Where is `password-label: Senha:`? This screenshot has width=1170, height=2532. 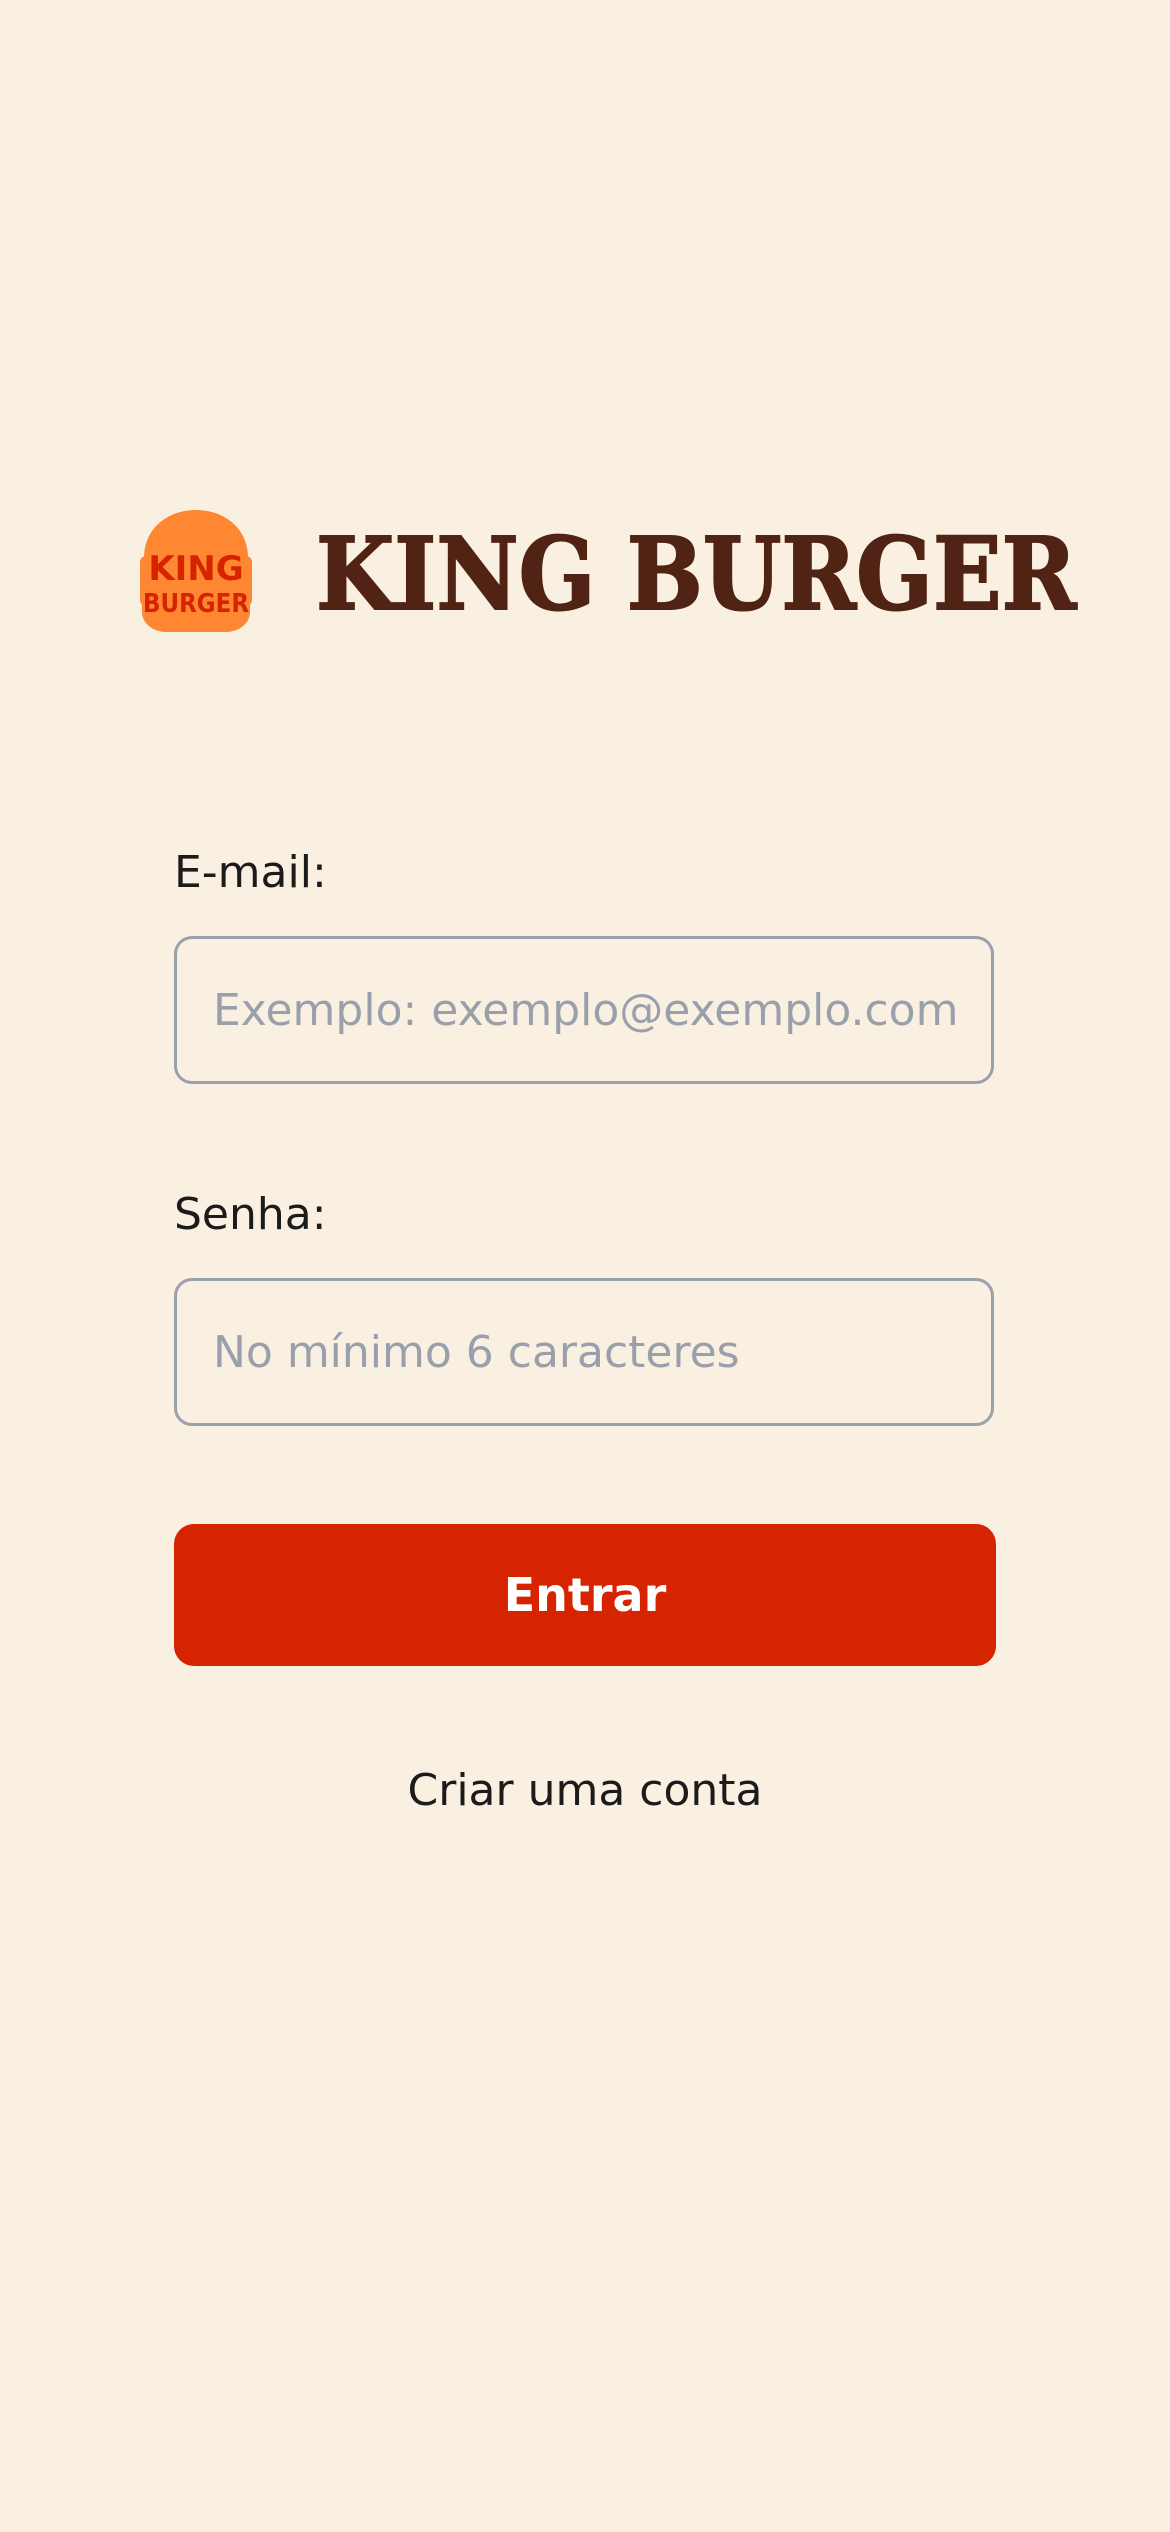
password-label: Senha: is located at coordinates (250, 1214).